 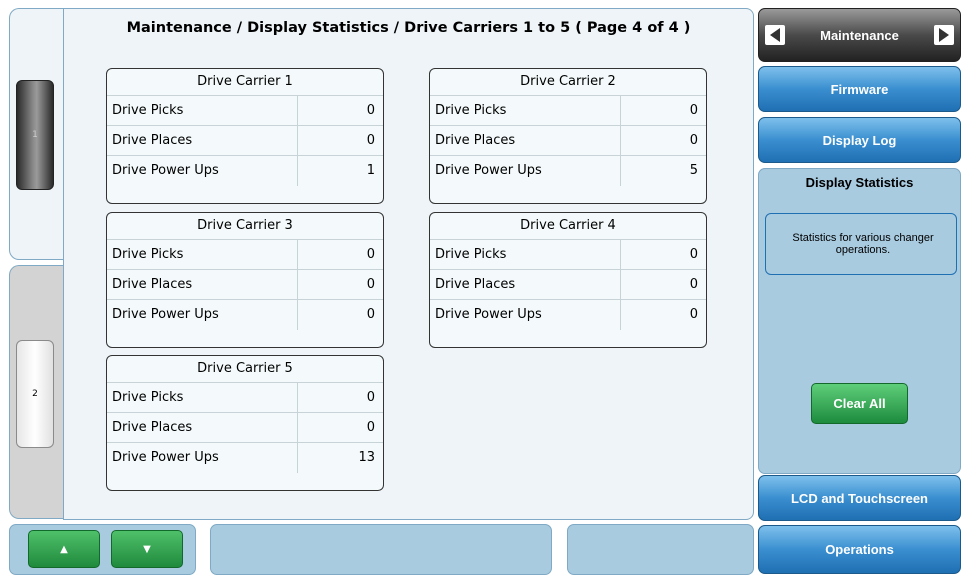 I want to click on nav-header-label: Maintenance, so click(x=859, y=35).